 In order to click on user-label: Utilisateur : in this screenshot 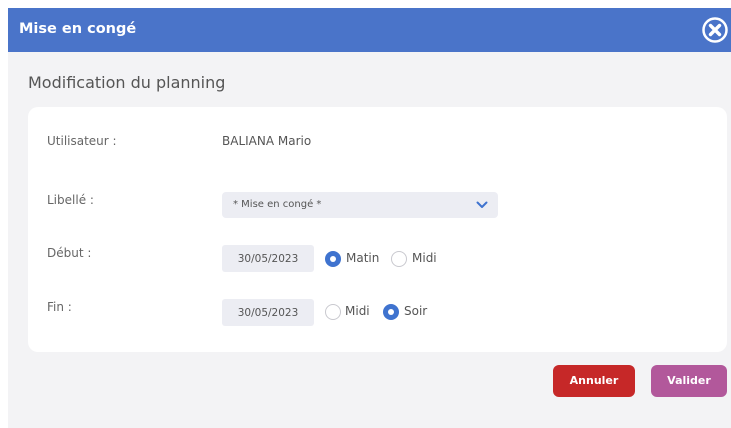, I will do `click(82, 141)`.